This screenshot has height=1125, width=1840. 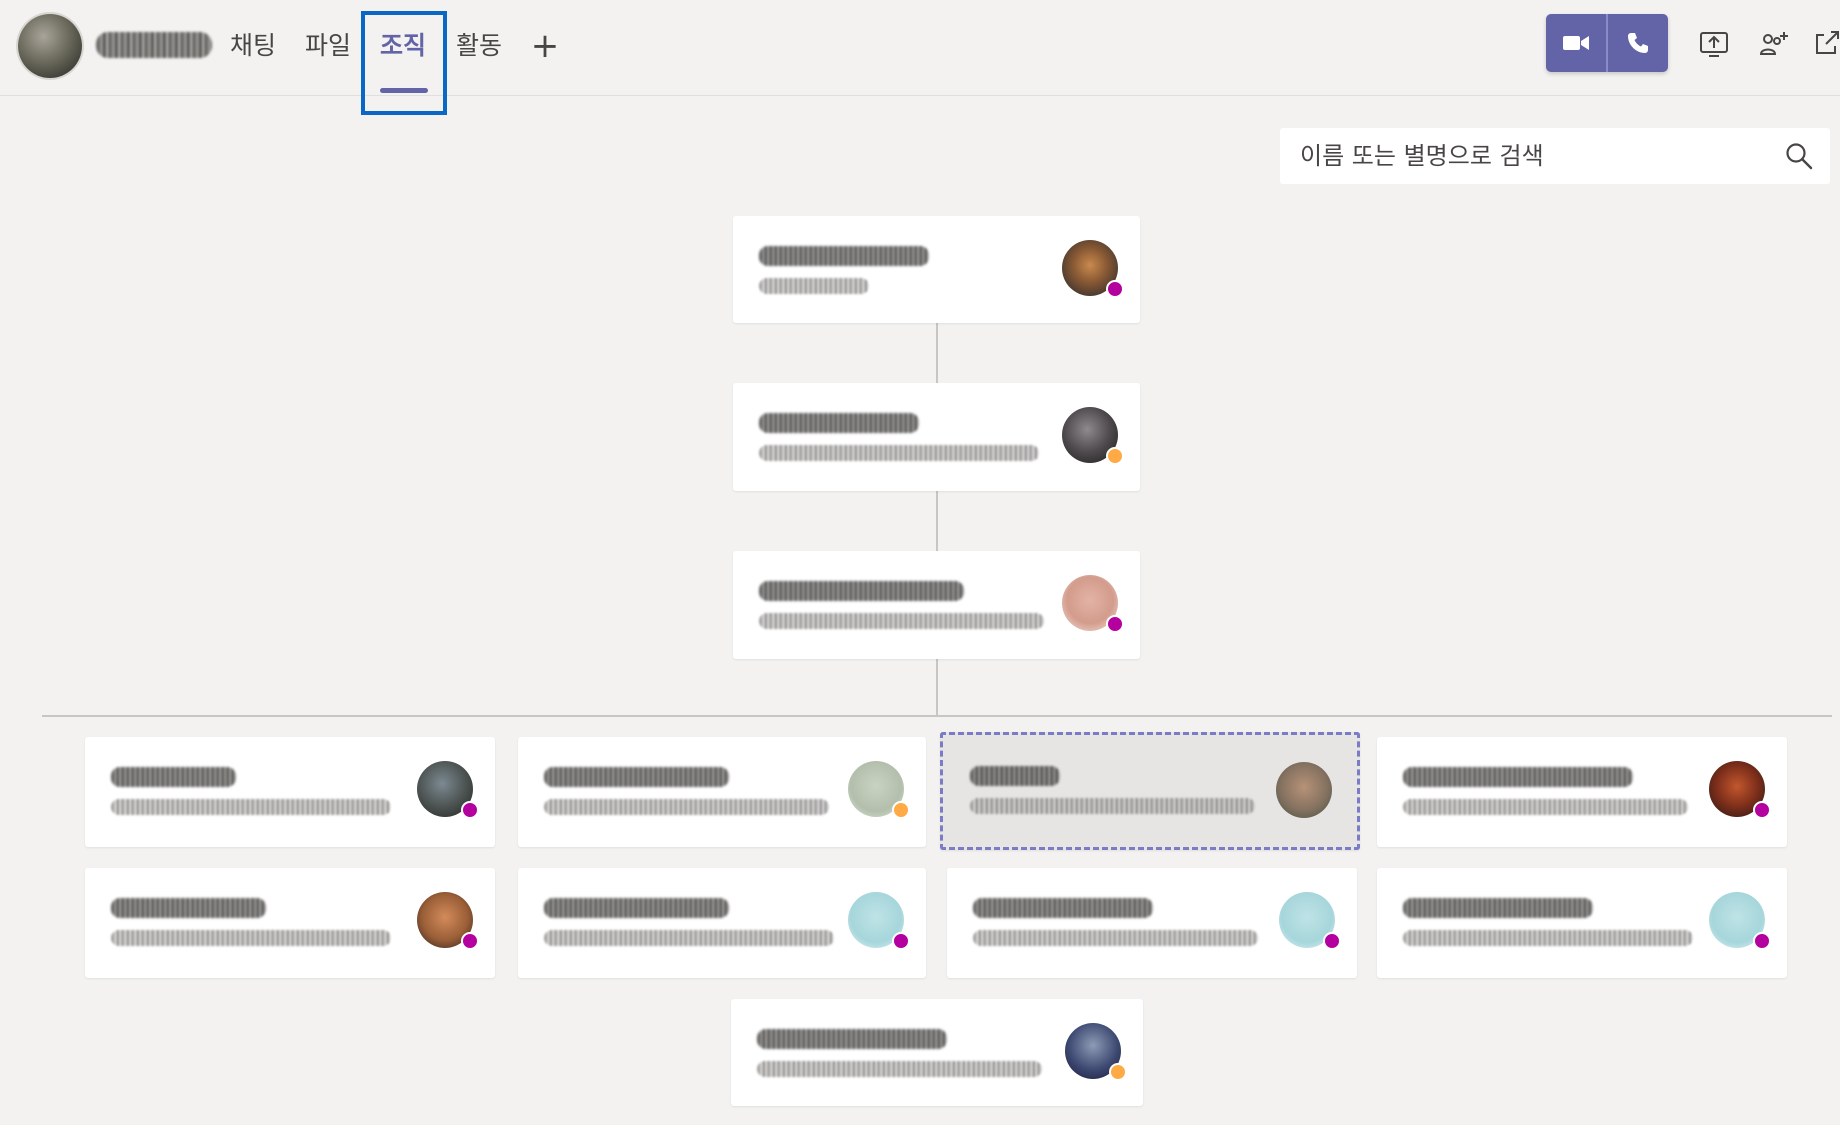 I want to click on tab-activity: 활동, so click(x=479, y=46).